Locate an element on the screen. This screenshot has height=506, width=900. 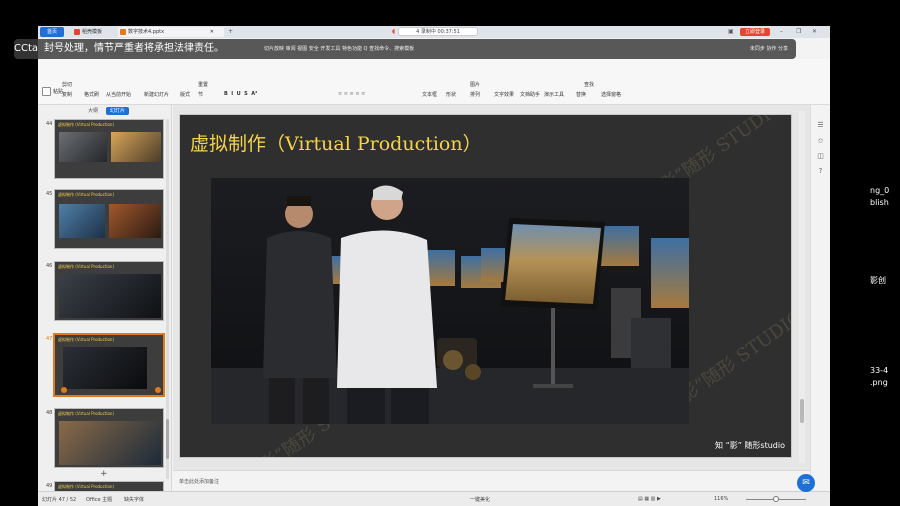
thumbnail-scrollbar is located at coordinates (167, 299).